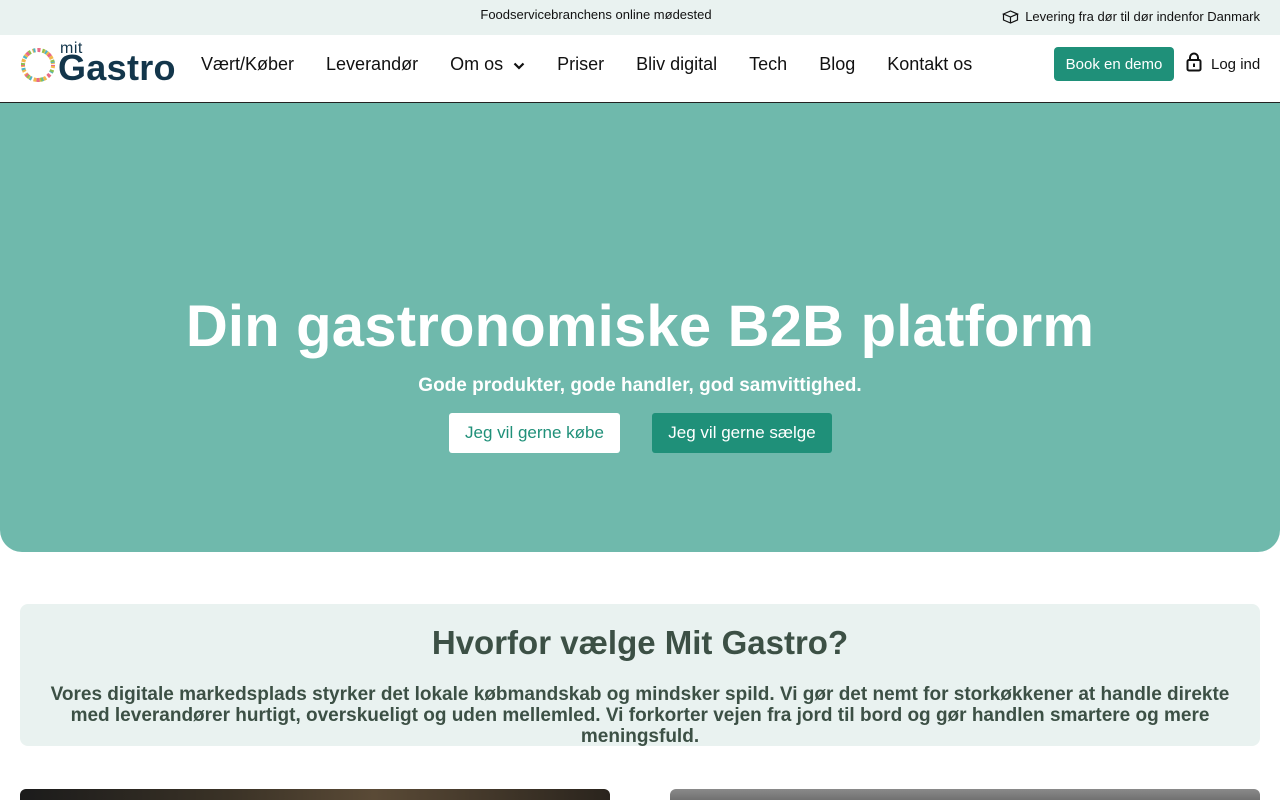 The height and width of the screenshot is (800, 1280). I want to click on logo: mit Gastro, so click(99, 64).